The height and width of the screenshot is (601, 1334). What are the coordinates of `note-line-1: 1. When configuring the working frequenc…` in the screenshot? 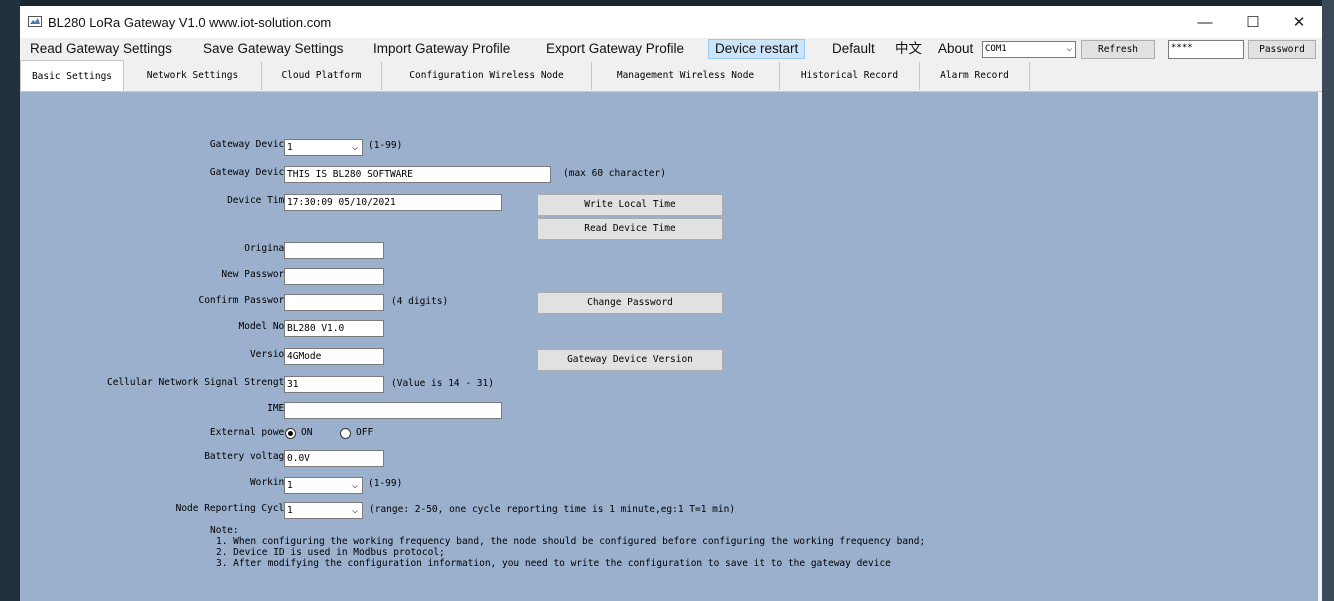 It's located at (571, 541).